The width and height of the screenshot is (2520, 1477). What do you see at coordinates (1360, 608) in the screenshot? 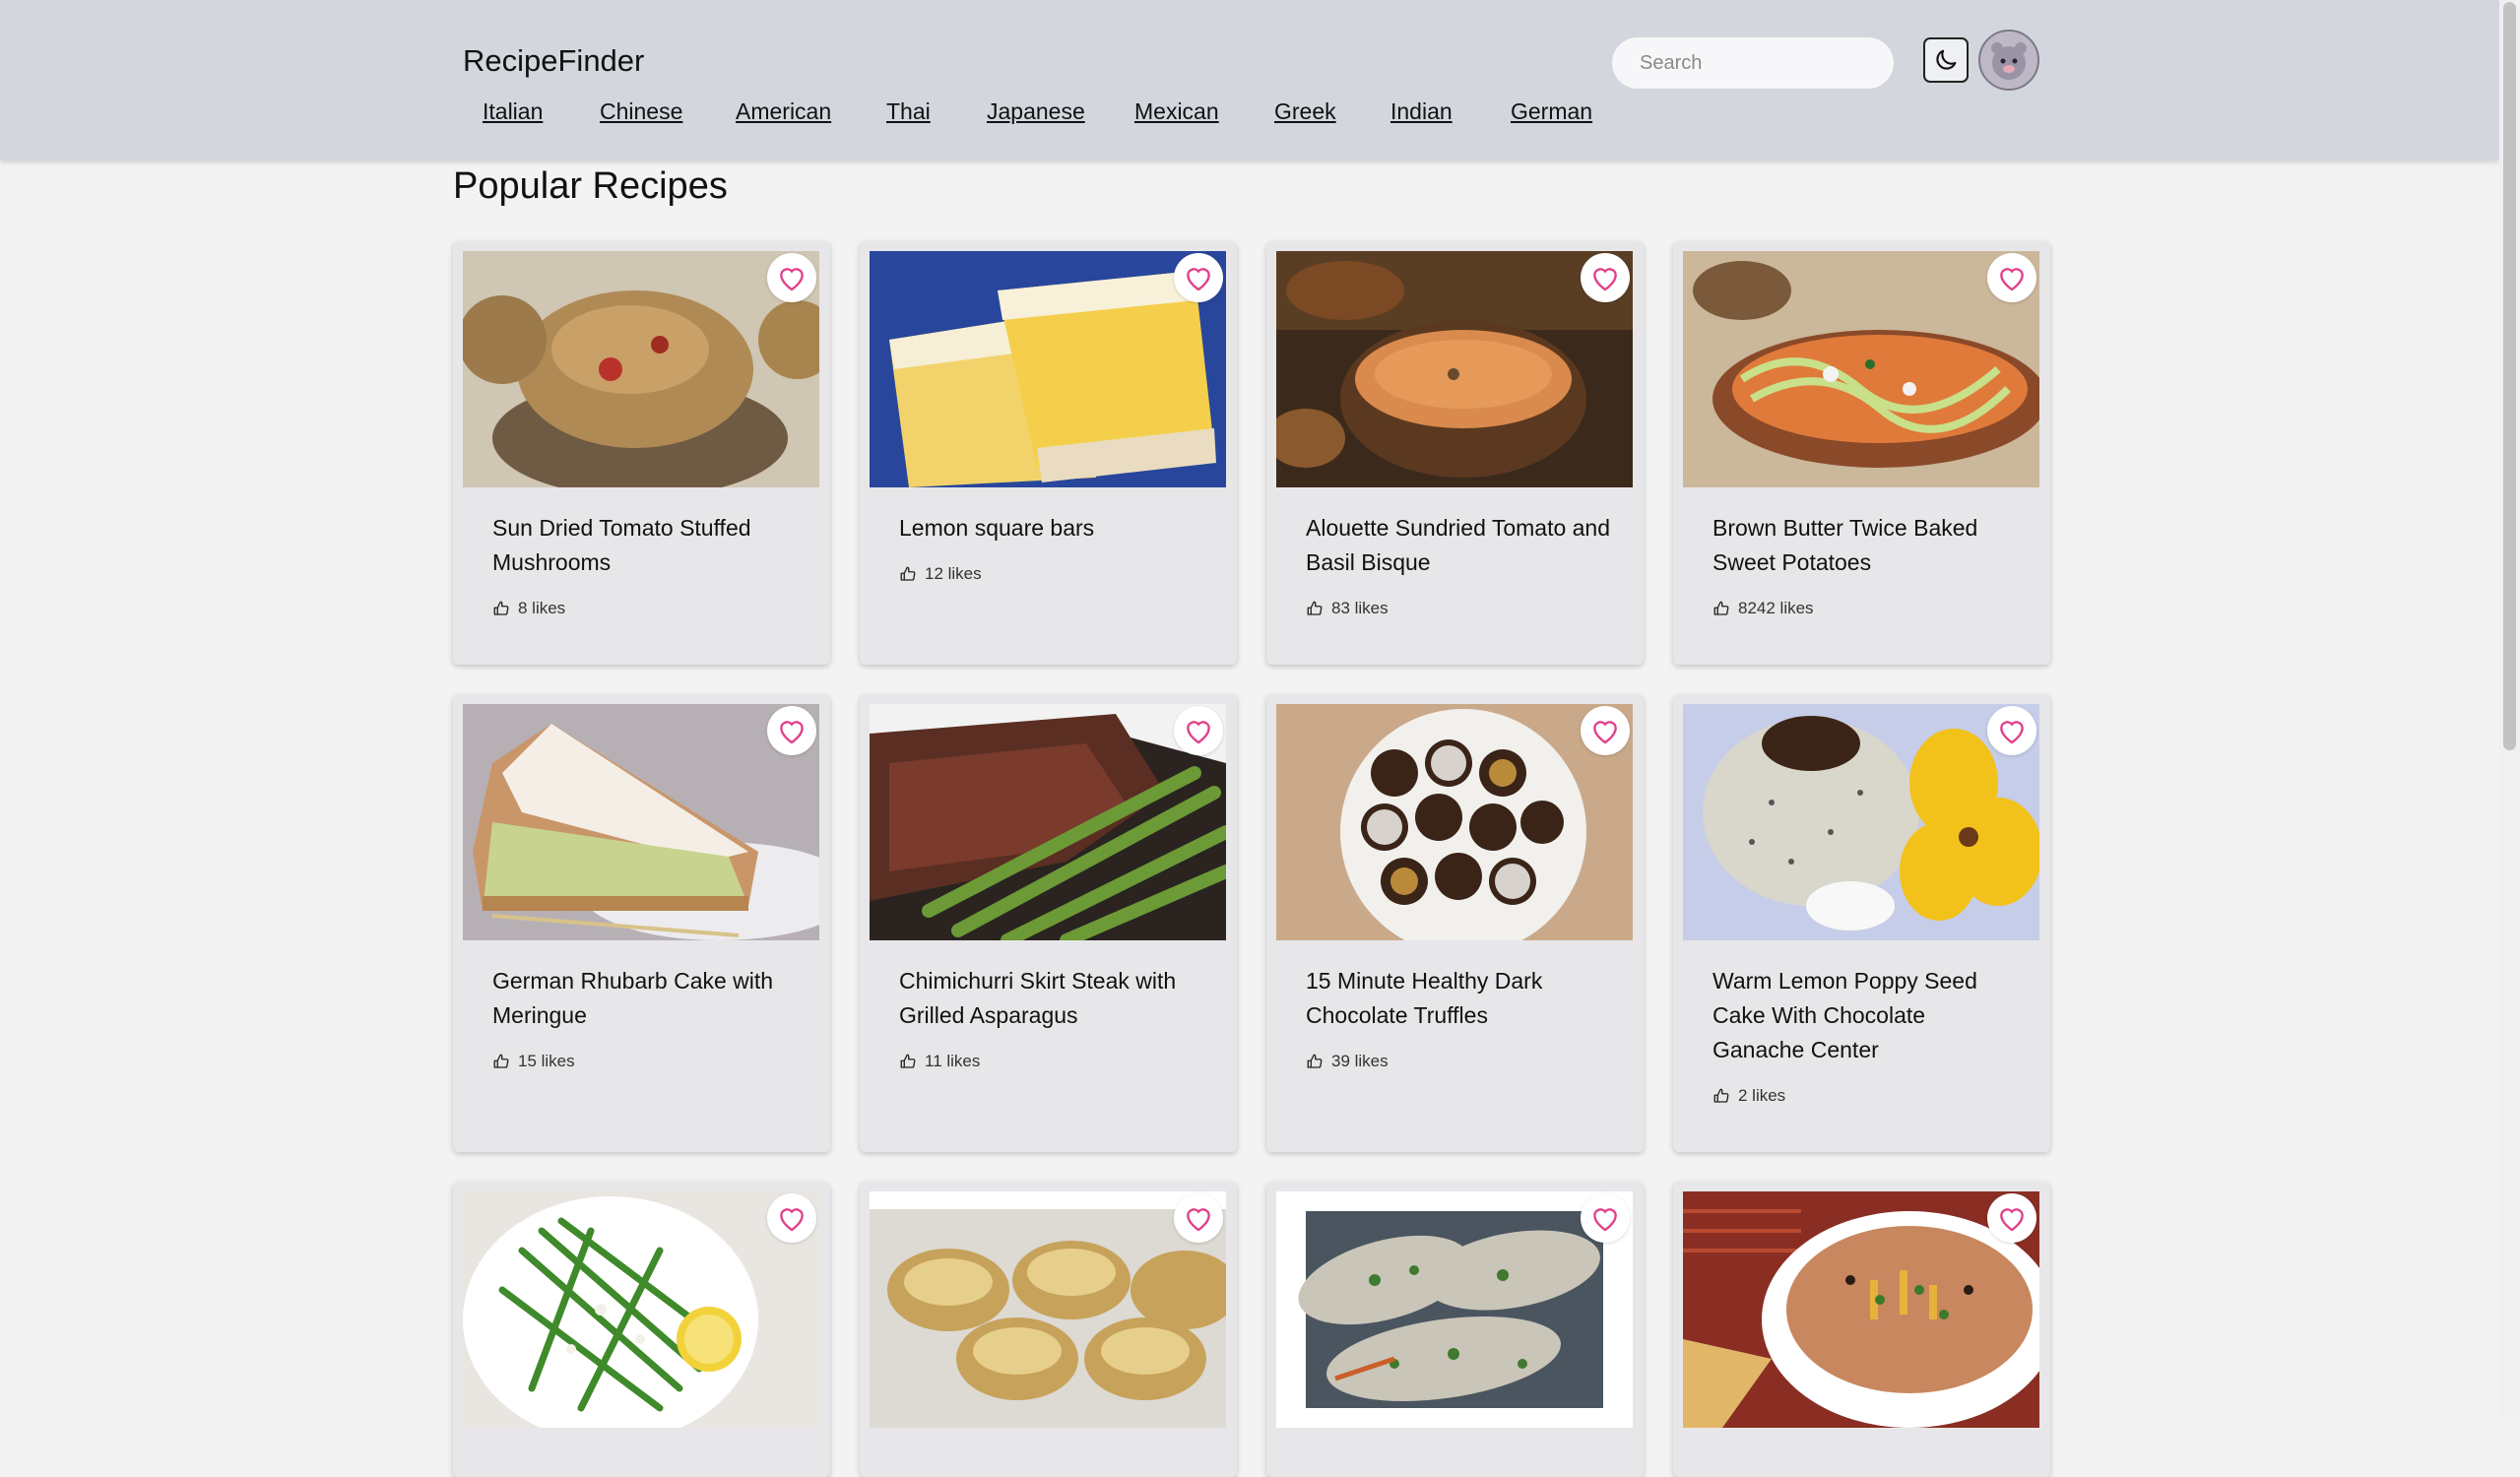
I see `likes-count: 83 likes` at bounding box center [1360, 608].